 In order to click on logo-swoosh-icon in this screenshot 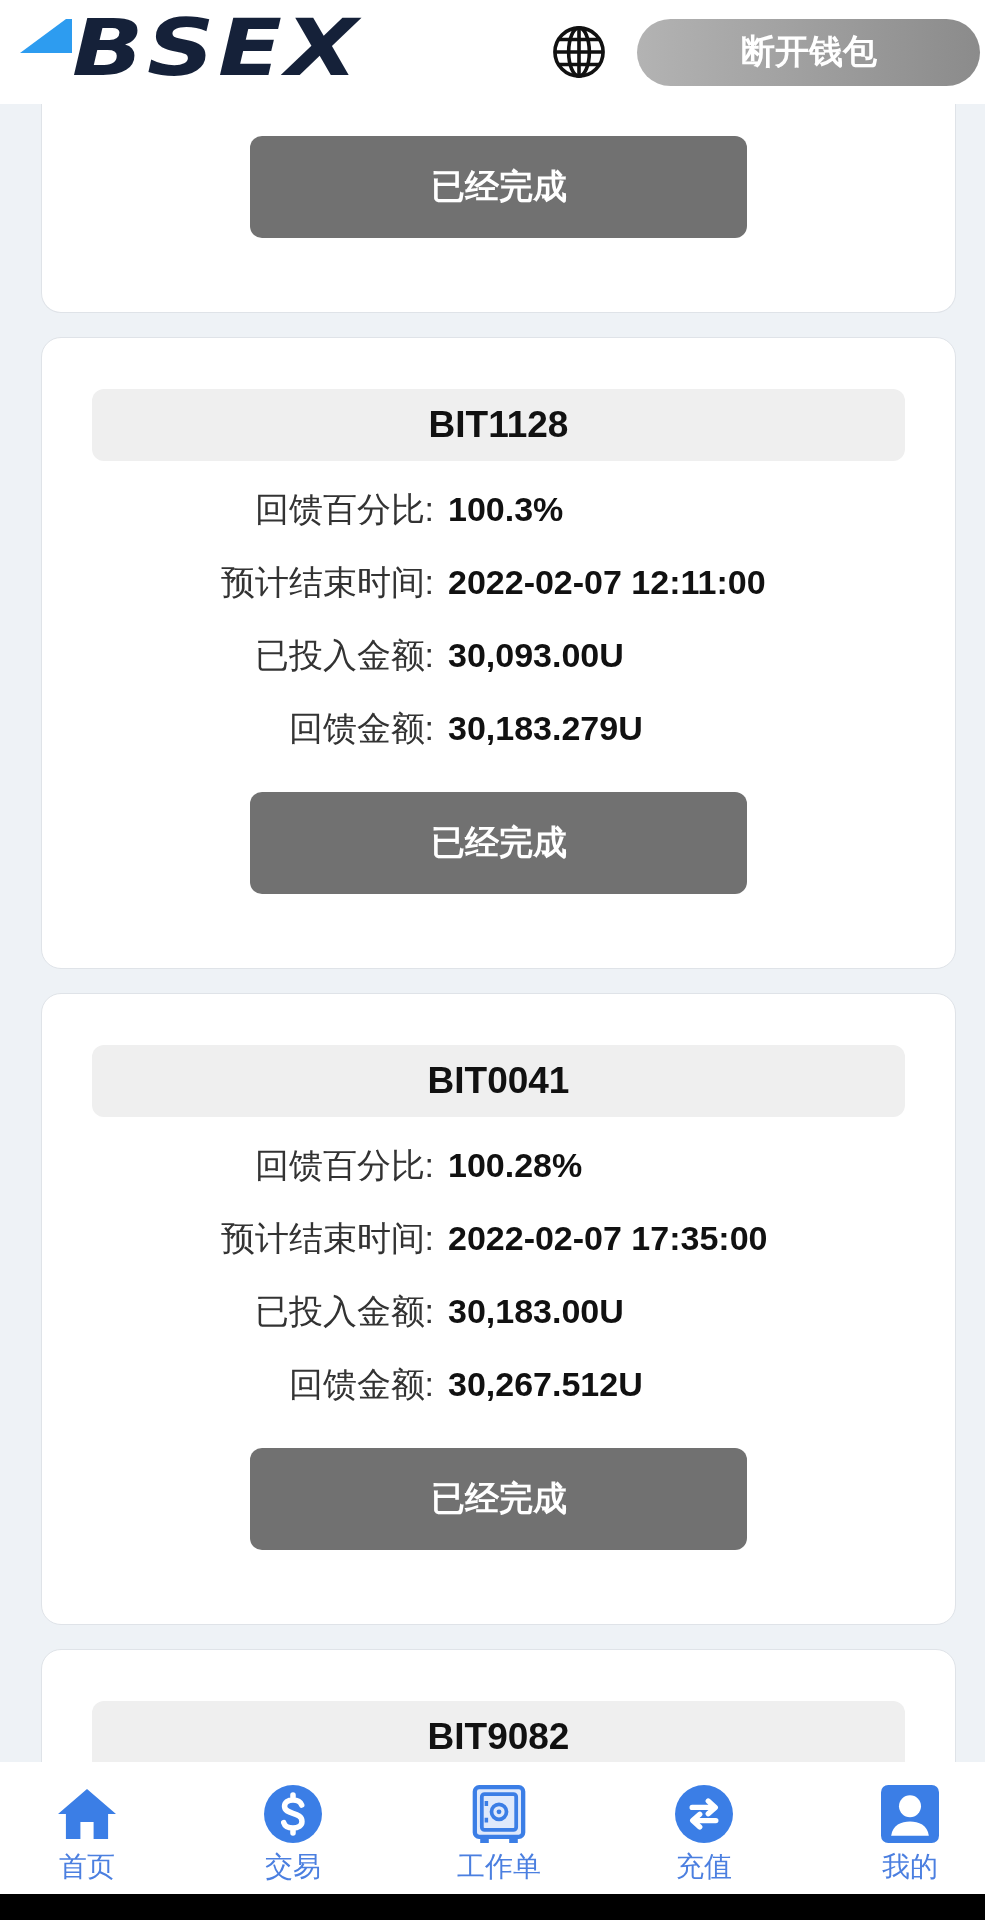, I will do `click(46, 36)`.